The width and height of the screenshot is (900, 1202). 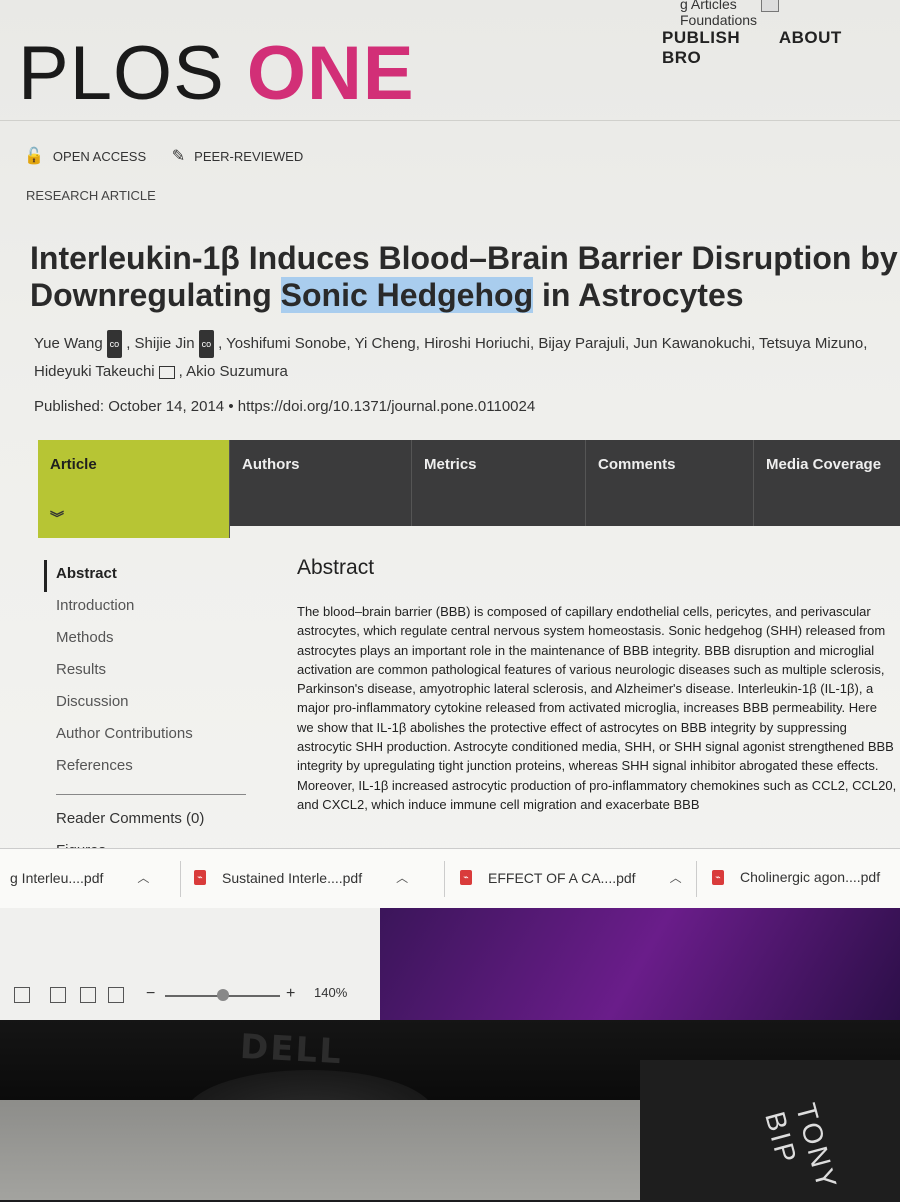 What do you see at coordinates (638, 295) in the screenshot?
I see `title-part: in Astrocytes` at bounding box center [638, 295].